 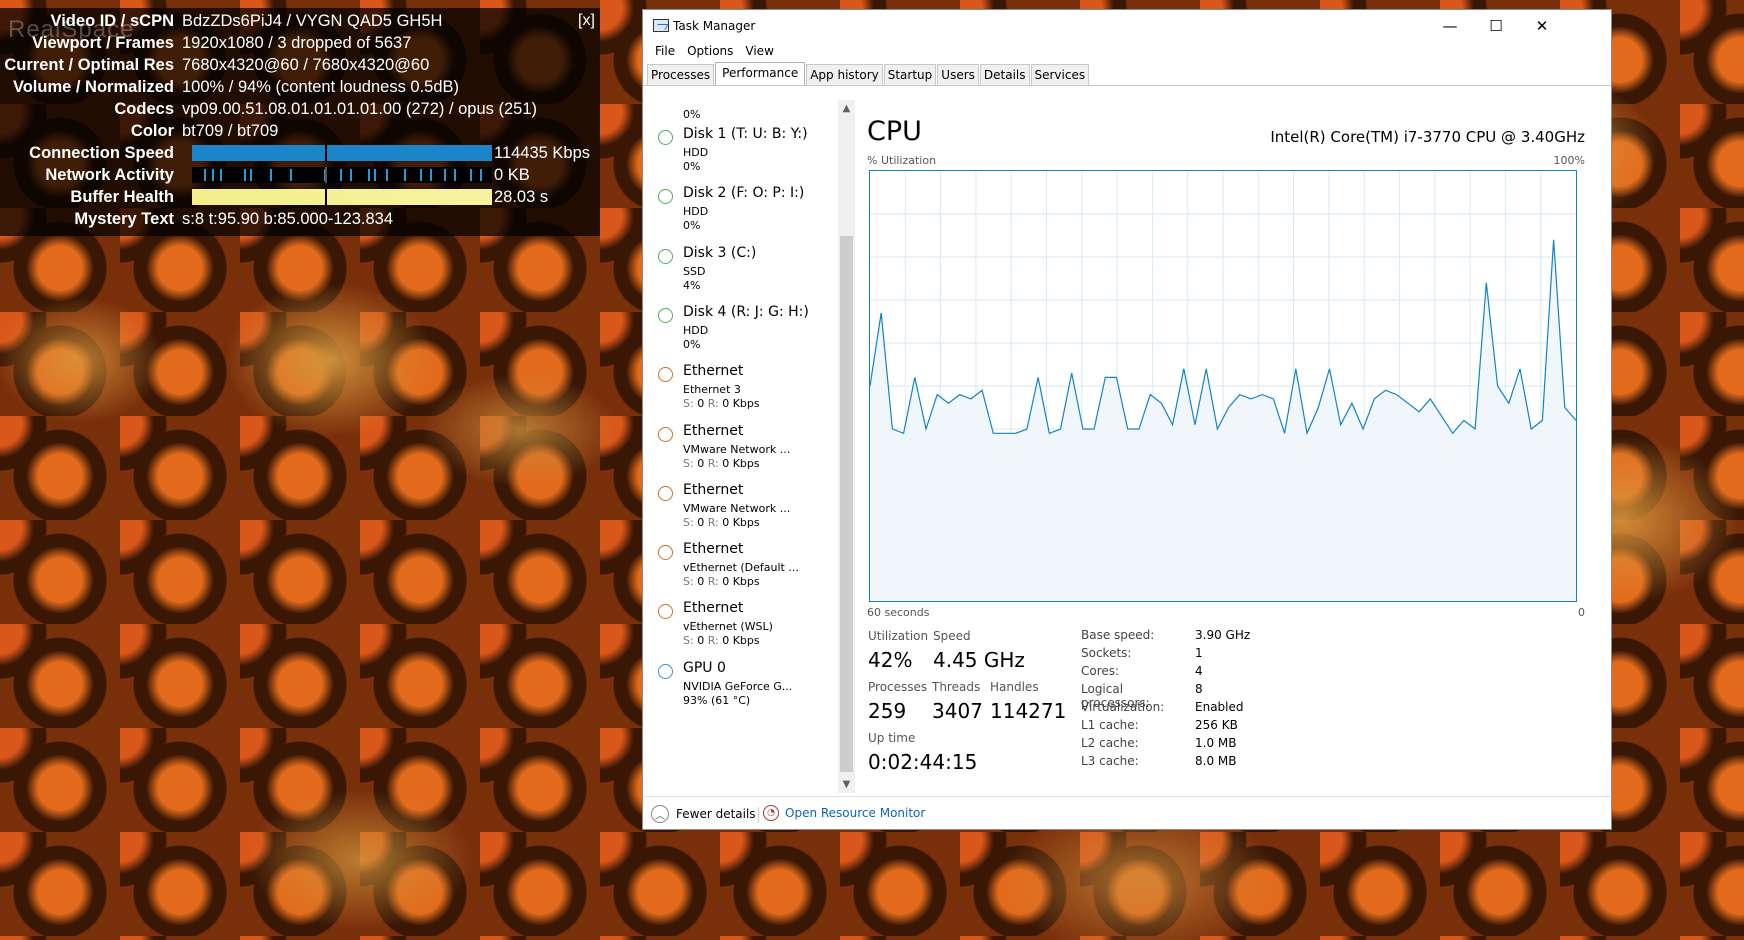 I want to click on spec-key: Sockets:, so click(x=1106, y=653).